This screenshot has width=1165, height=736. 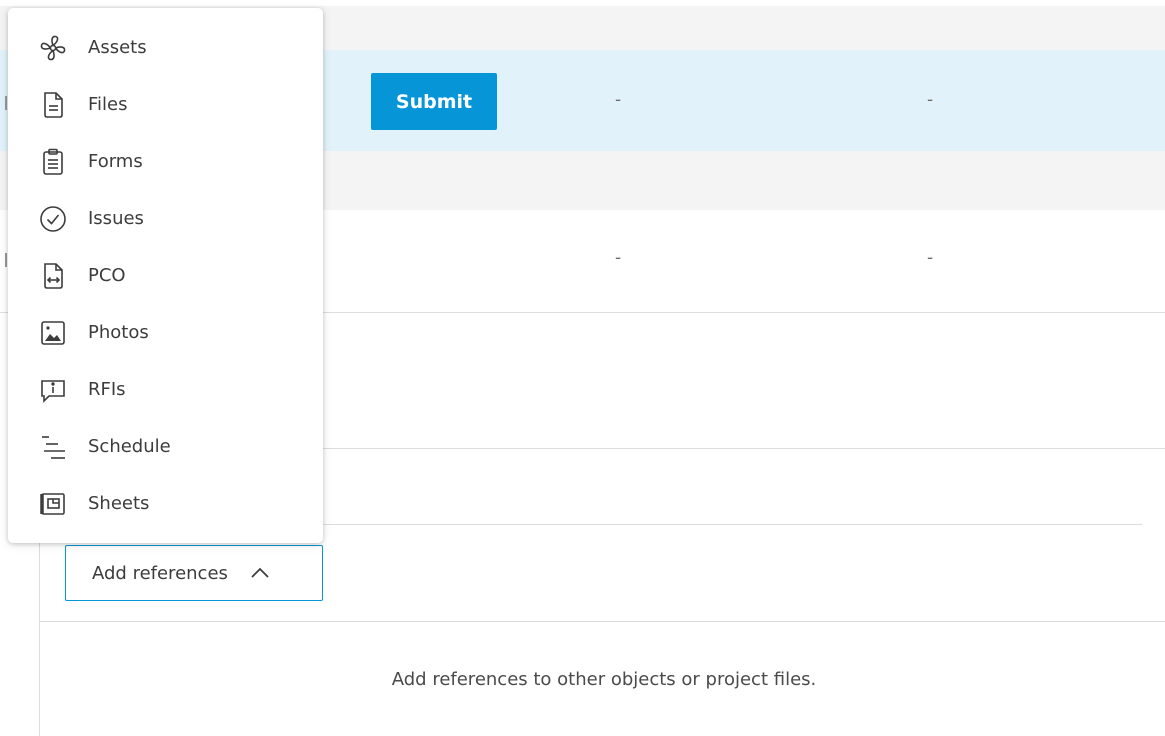 I want to click on menu-item-sheets: Sheets, so click(x=165, y=503).